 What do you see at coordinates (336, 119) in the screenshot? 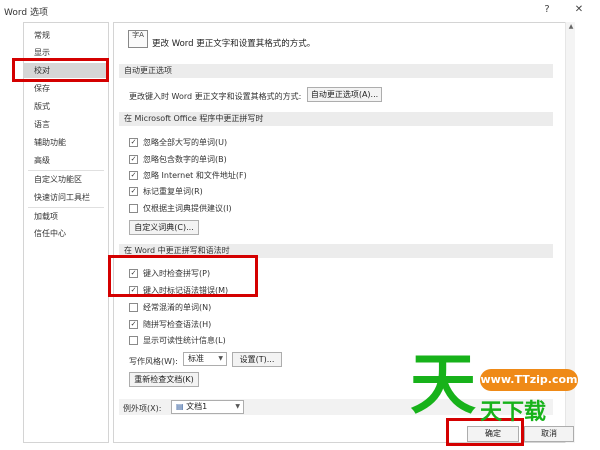
I see `section-office-spelling: 在 Microsoft Office 程序中更正拼写时` at bounding box center [336, 119].